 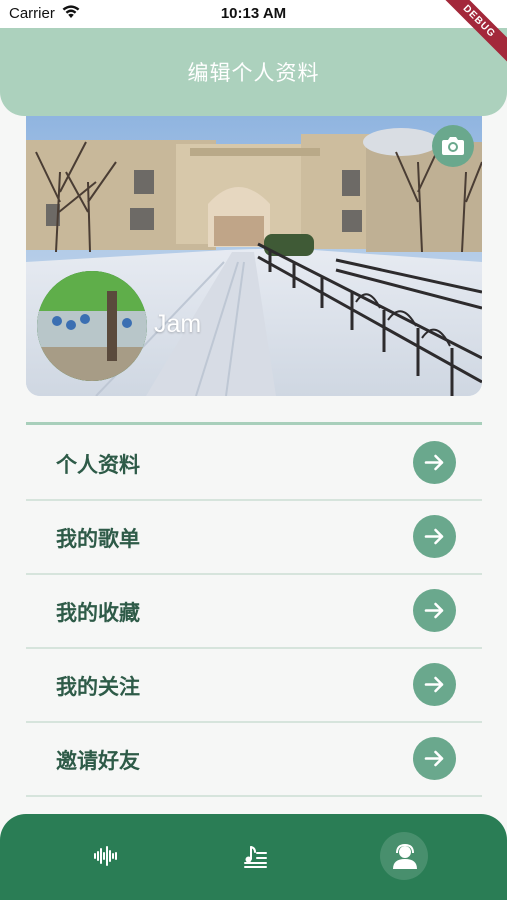 I want to click on audio-wave-icon, so click(x=105, y=856).